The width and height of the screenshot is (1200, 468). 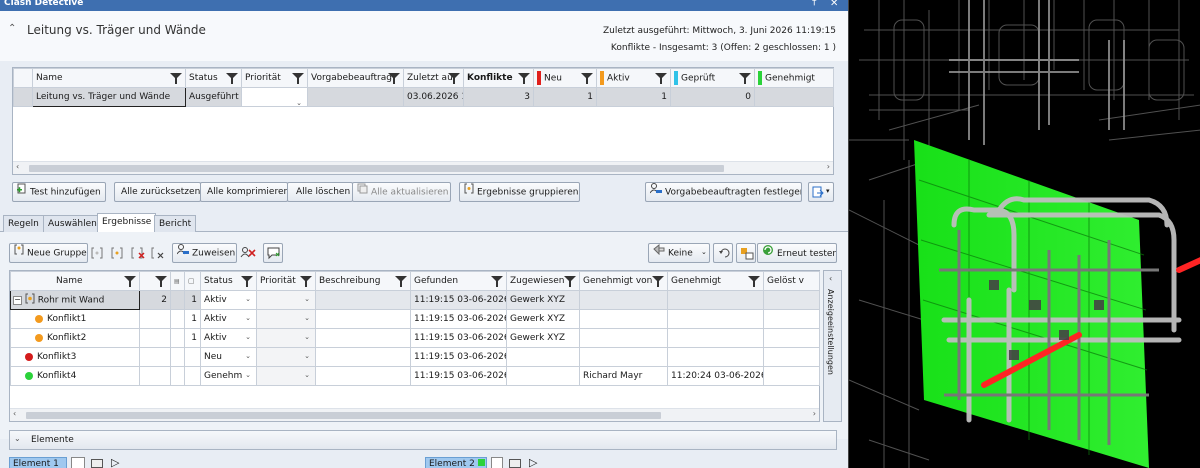 What do you see at coordinates (821, 192) in the screenshot?
I see `export-dropdown-button: ▾` at bounding box center [821, 192].